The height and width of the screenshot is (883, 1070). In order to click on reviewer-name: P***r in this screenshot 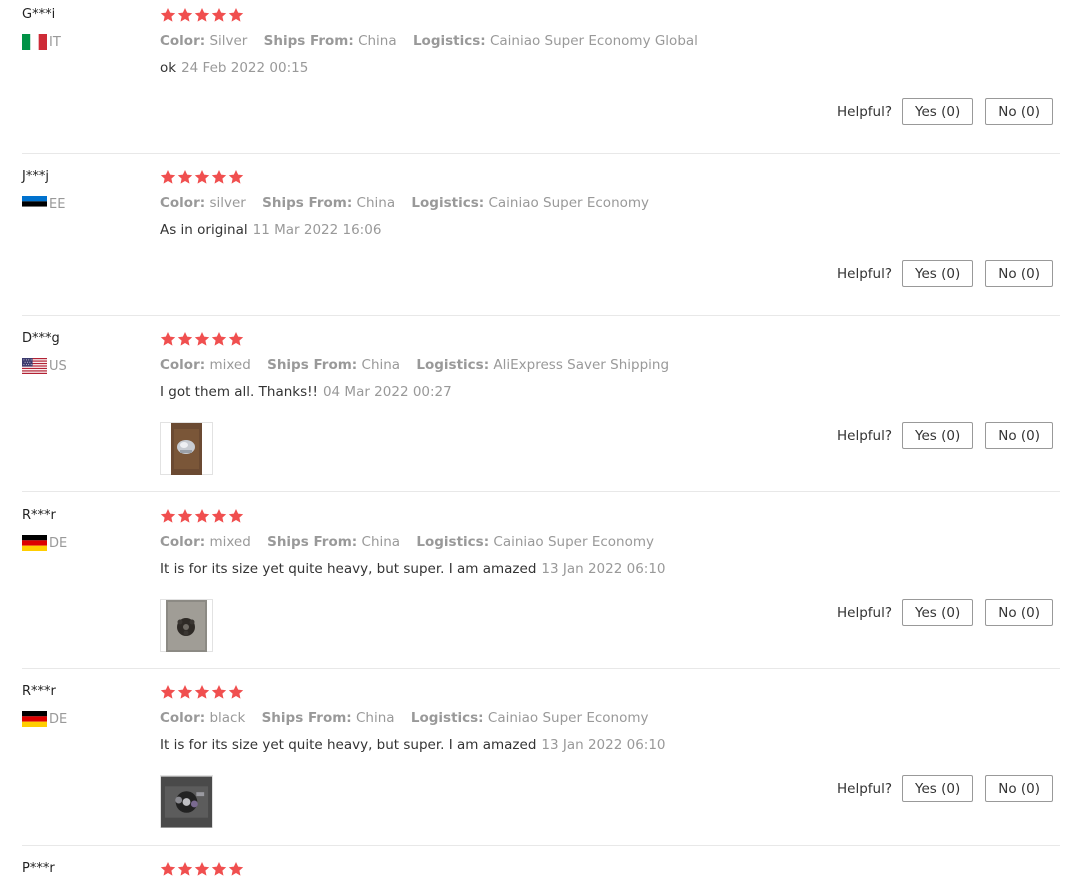, I will do `click(38, 868)`.